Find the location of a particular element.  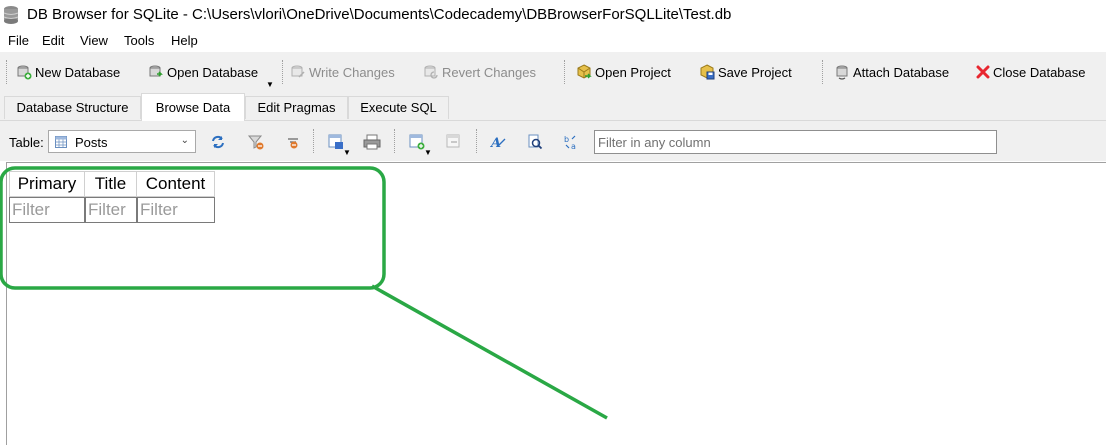

attach-database-button: Attach Database is located at coordinates (891, 72).